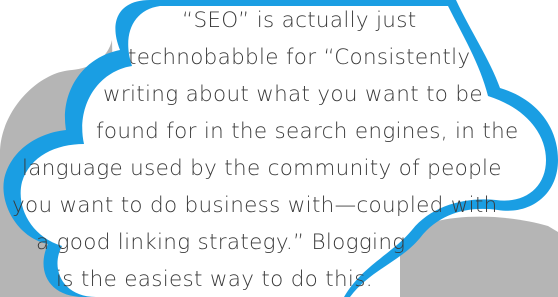 This screenshot has height=297, width=558. I want to click on quote-line-4: found for in the search engines, in the, so click(307, 131).